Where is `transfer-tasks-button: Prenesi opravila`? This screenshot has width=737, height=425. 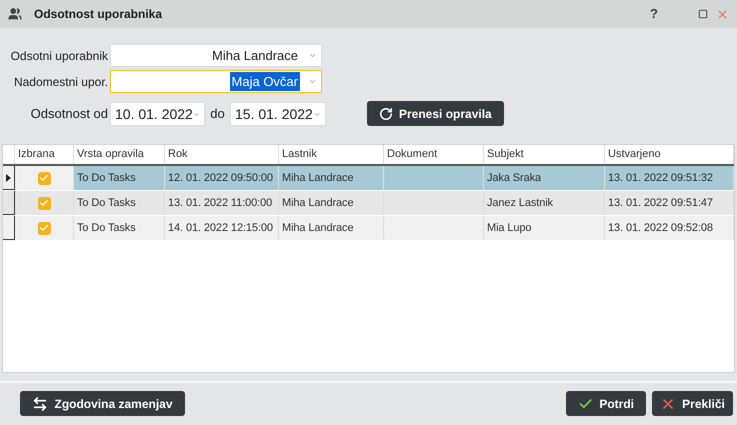
transfer-tasks-button: Prenesi opravila is located at coordinates (435, 113).